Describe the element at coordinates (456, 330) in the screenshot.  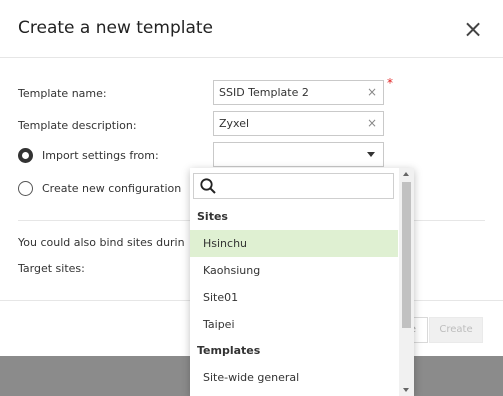
I see `create-button: Create` at that location.